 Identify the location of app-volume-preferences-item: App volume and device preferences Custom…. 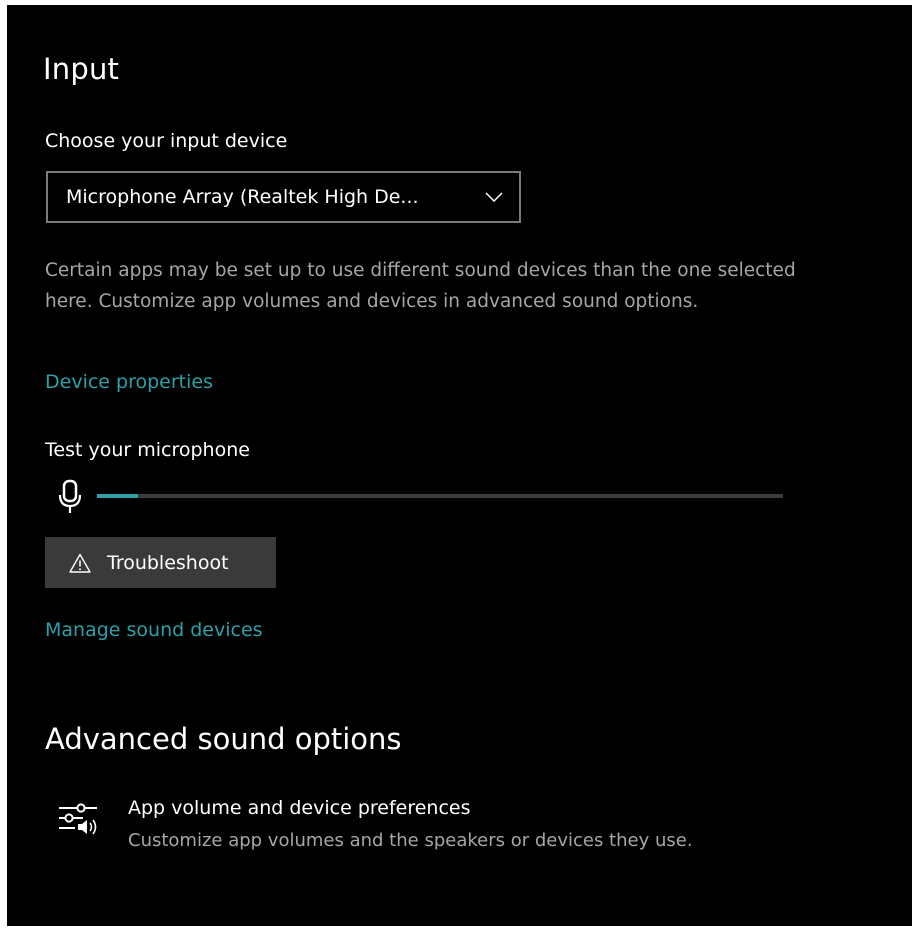
(437, 830).